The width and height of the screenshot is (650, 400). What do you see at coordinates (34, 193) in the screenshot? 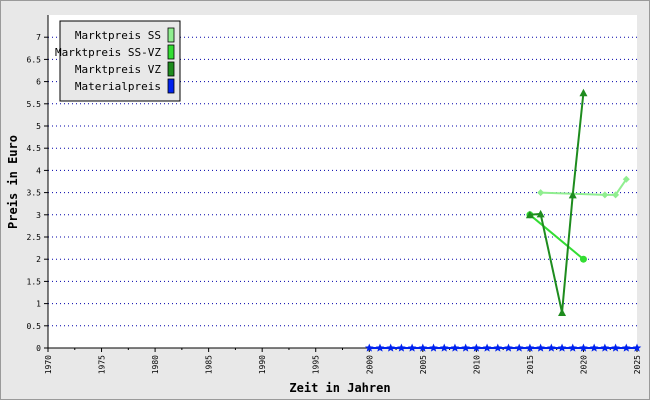
I see `y-tick-label: 3.5` at bounding box center [34, 193].